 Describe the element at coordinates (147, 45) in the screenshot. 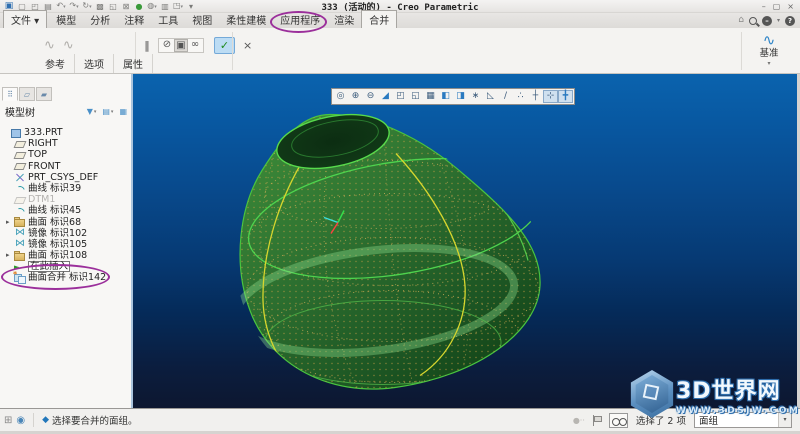

I see `pause-icon: ‖` at that location.